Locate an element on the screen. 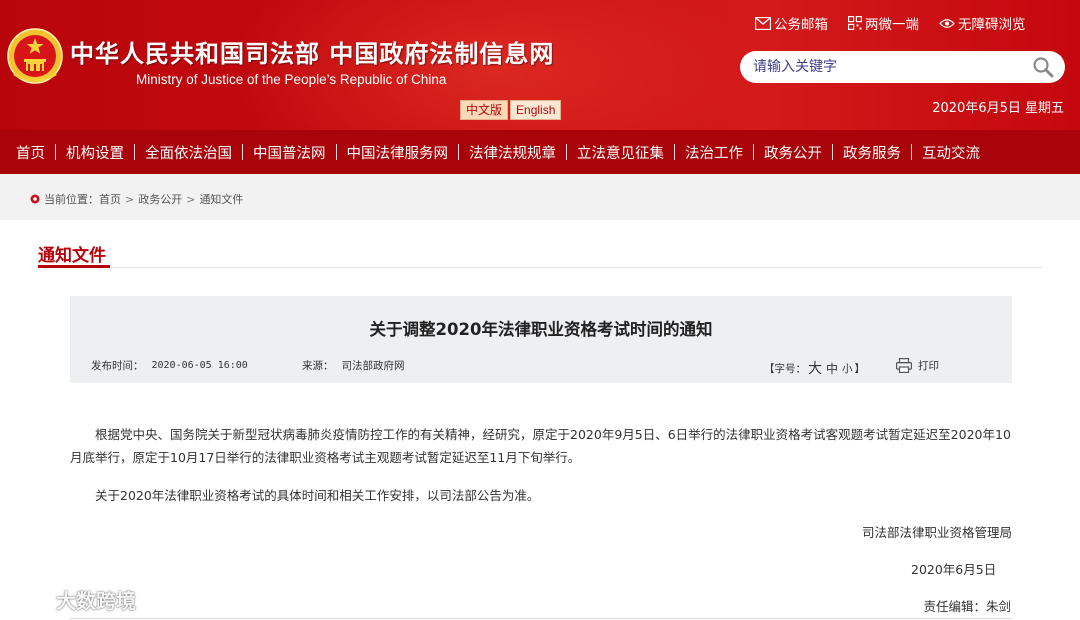 The width and height of the screenshot is (1080, 620). nav-item-interaction: 互动交流 is located at coordinates (951, 152).